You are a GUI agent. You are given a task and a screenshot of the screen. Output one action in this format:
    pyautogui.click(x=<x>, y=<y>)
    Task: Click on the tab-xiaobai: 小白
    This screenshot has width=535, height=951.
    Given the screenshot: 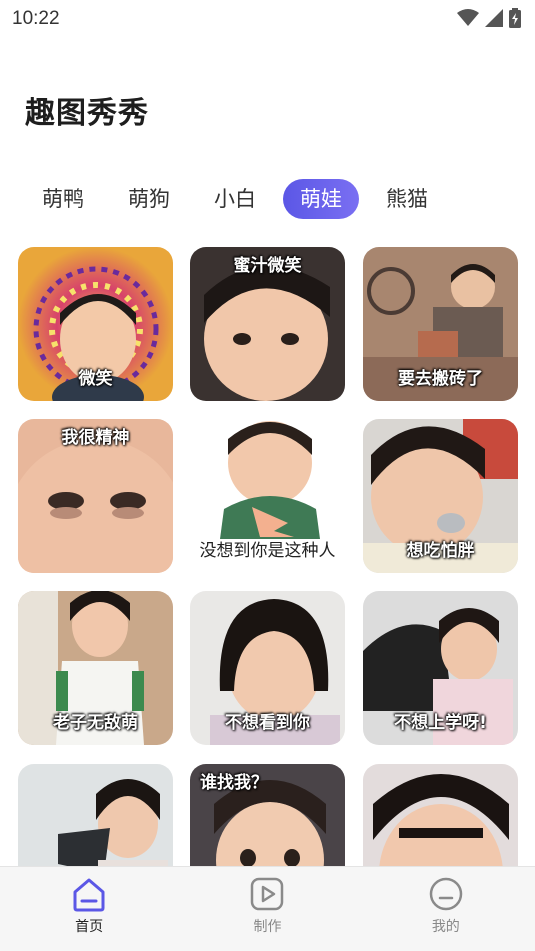 What is the action you would take?
    pyautogui.click(x=235, y=199)
    